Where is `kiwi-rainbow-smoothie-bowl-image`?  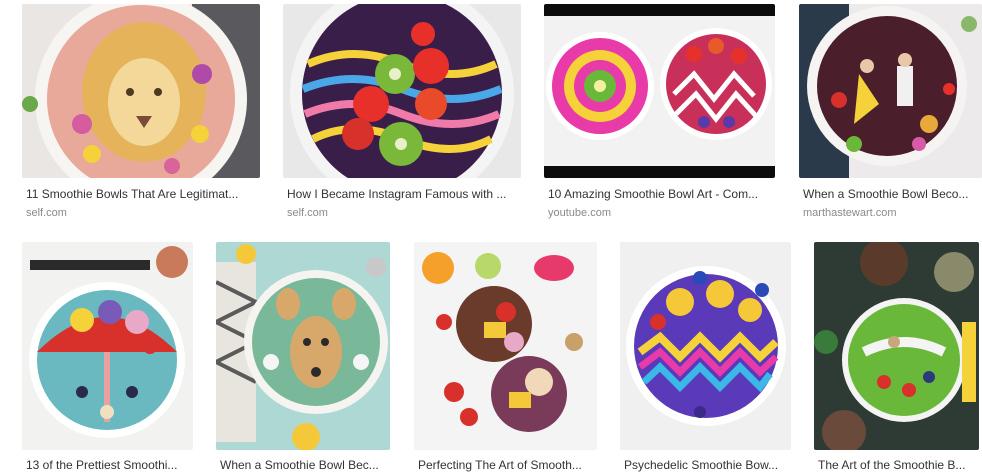
kiwi-rainbow-smoothie-bowl-image is located at coordinates (402, 91).